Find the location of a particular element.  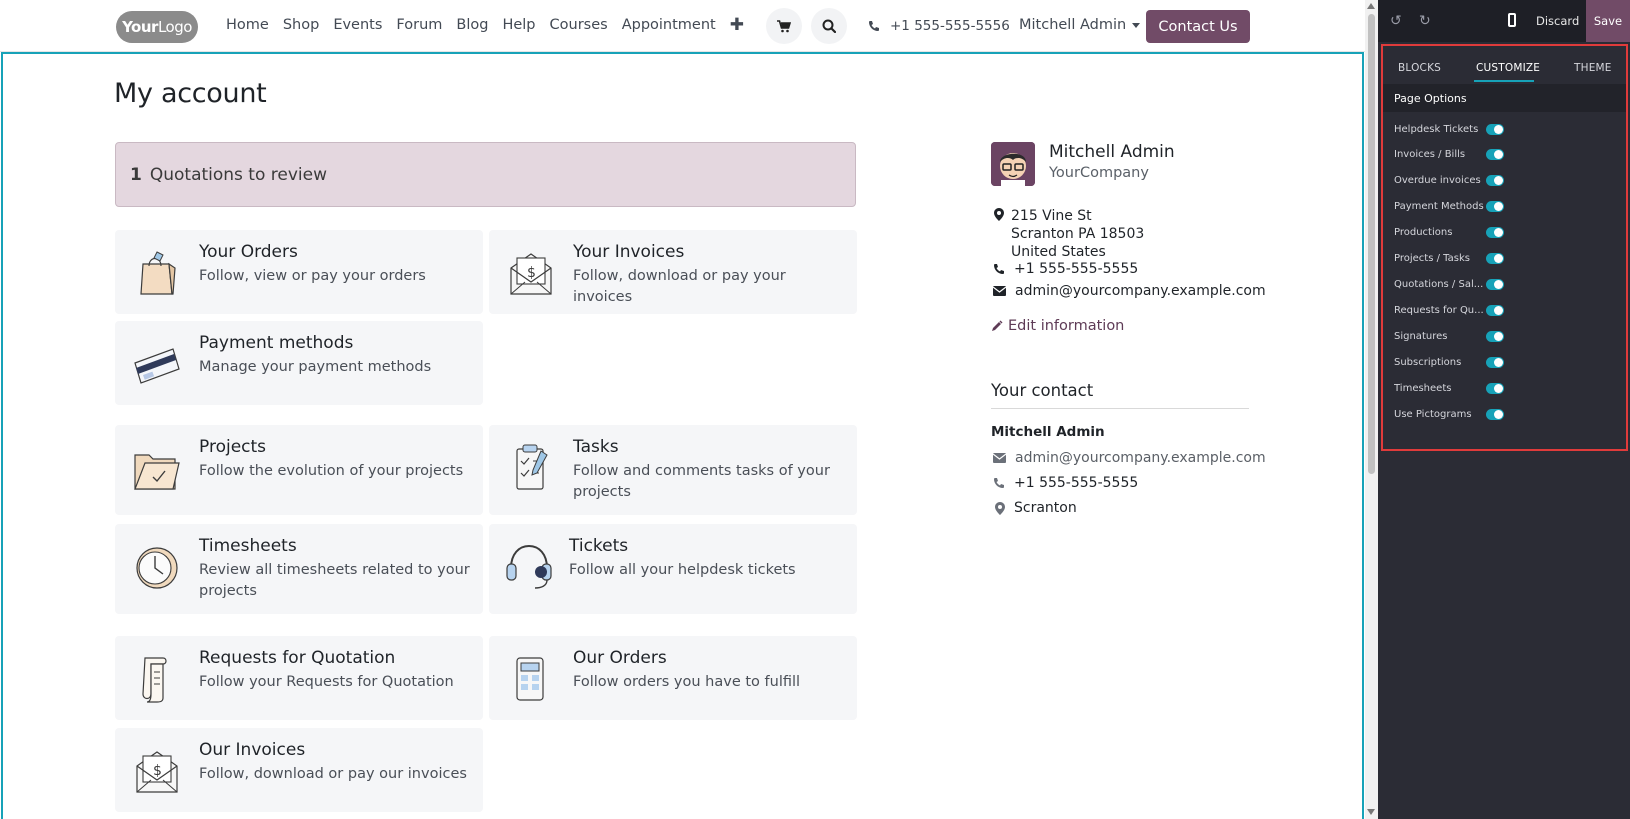

scrollbar-thumb is located at coordinates (1371, 244).